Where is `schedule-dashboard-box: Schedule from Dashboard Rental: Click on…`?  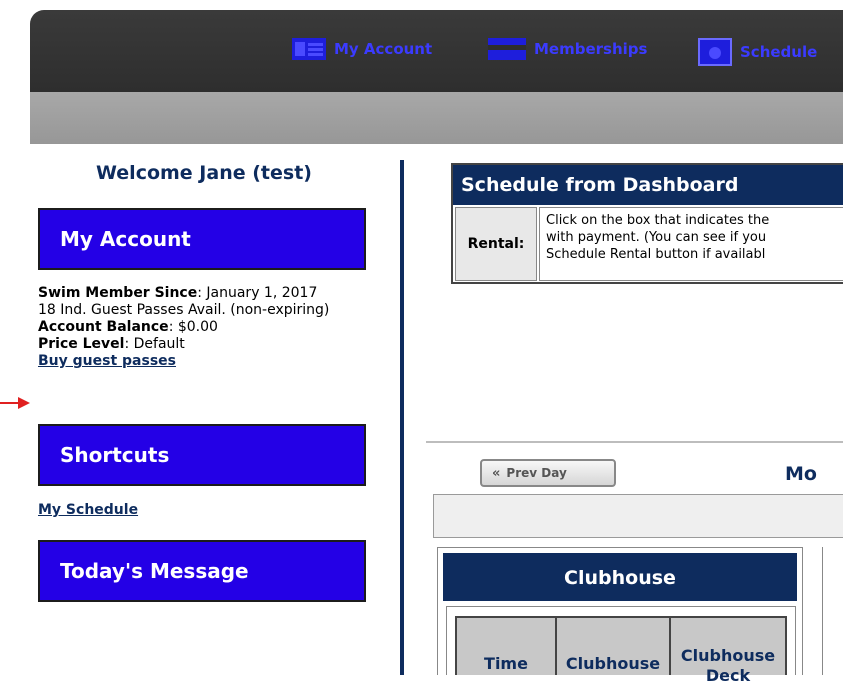
schedule-dashboard-box: Schedule from Dashboard Rental: Click on… is located at coordinates (647, 223).